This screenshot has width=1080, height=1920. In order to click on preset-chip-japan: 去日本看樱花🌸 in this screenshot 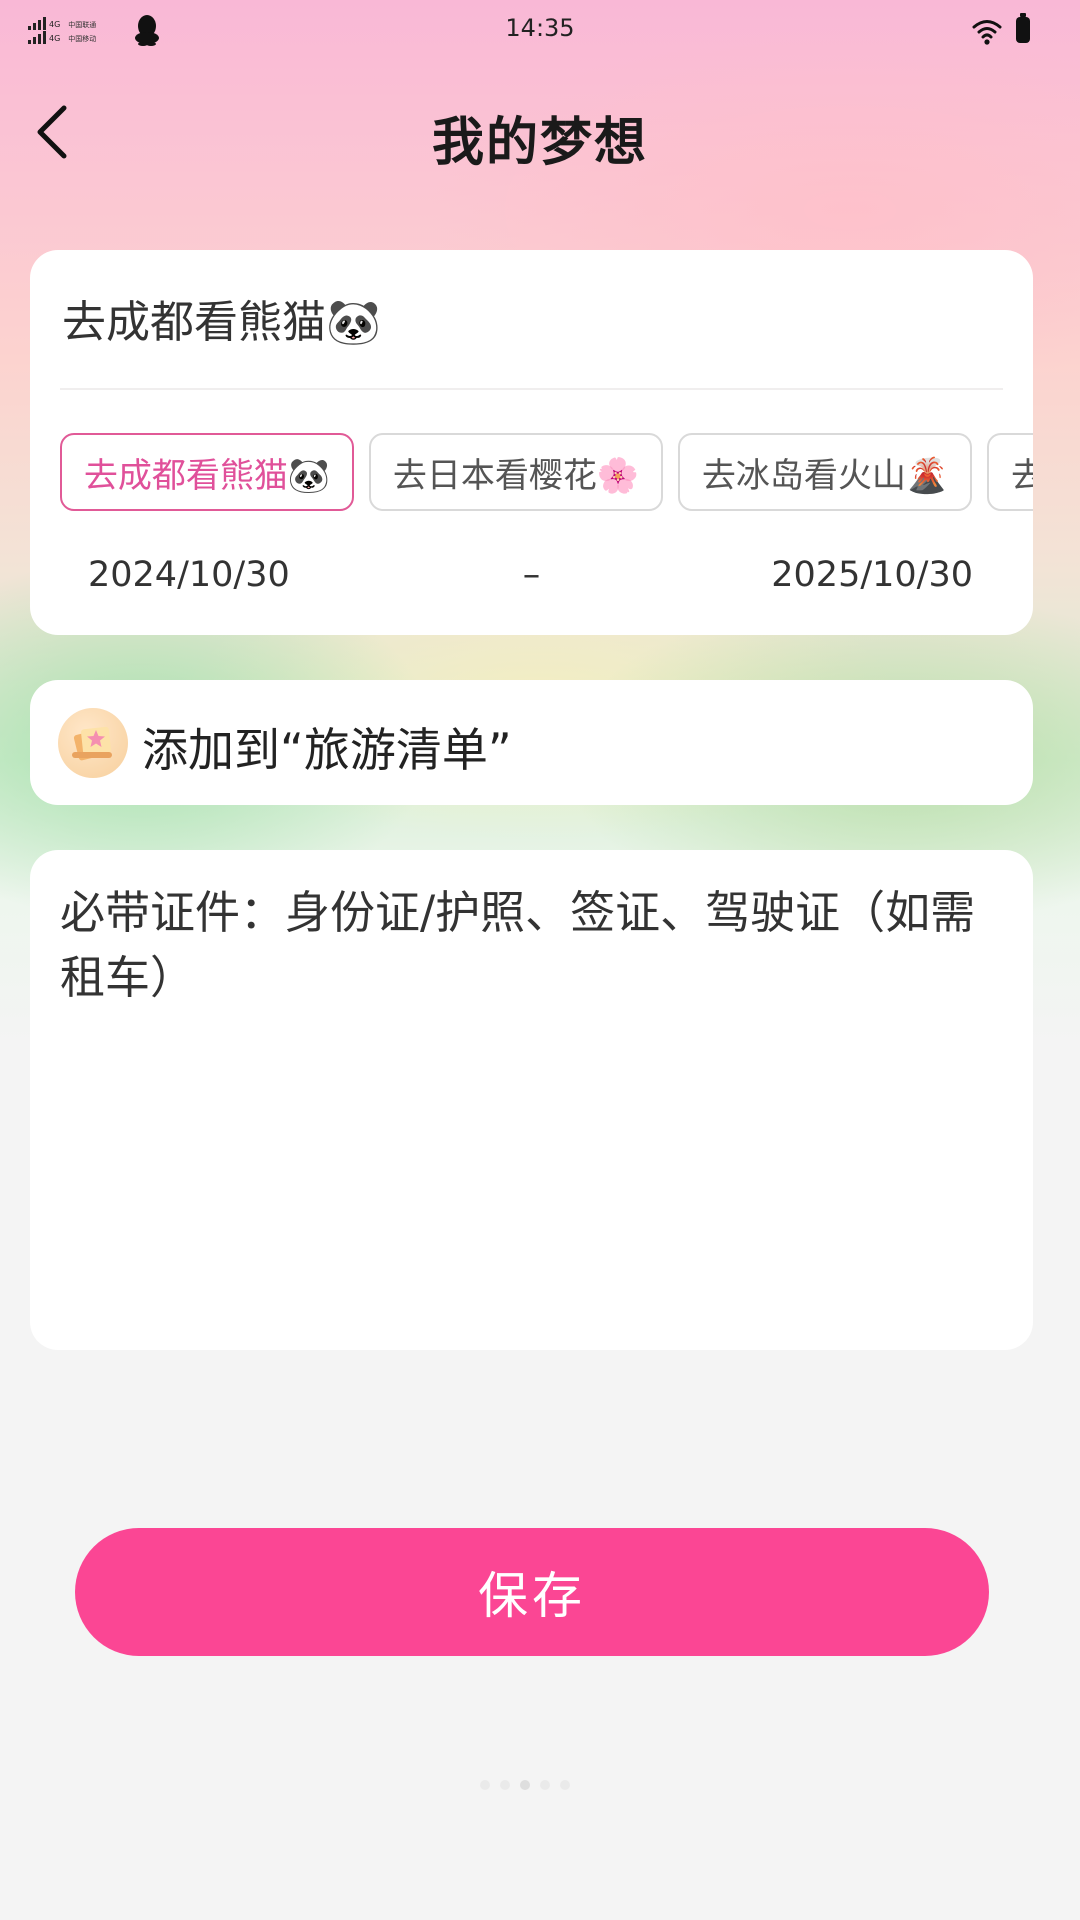, I will do `click(516, 472)`.